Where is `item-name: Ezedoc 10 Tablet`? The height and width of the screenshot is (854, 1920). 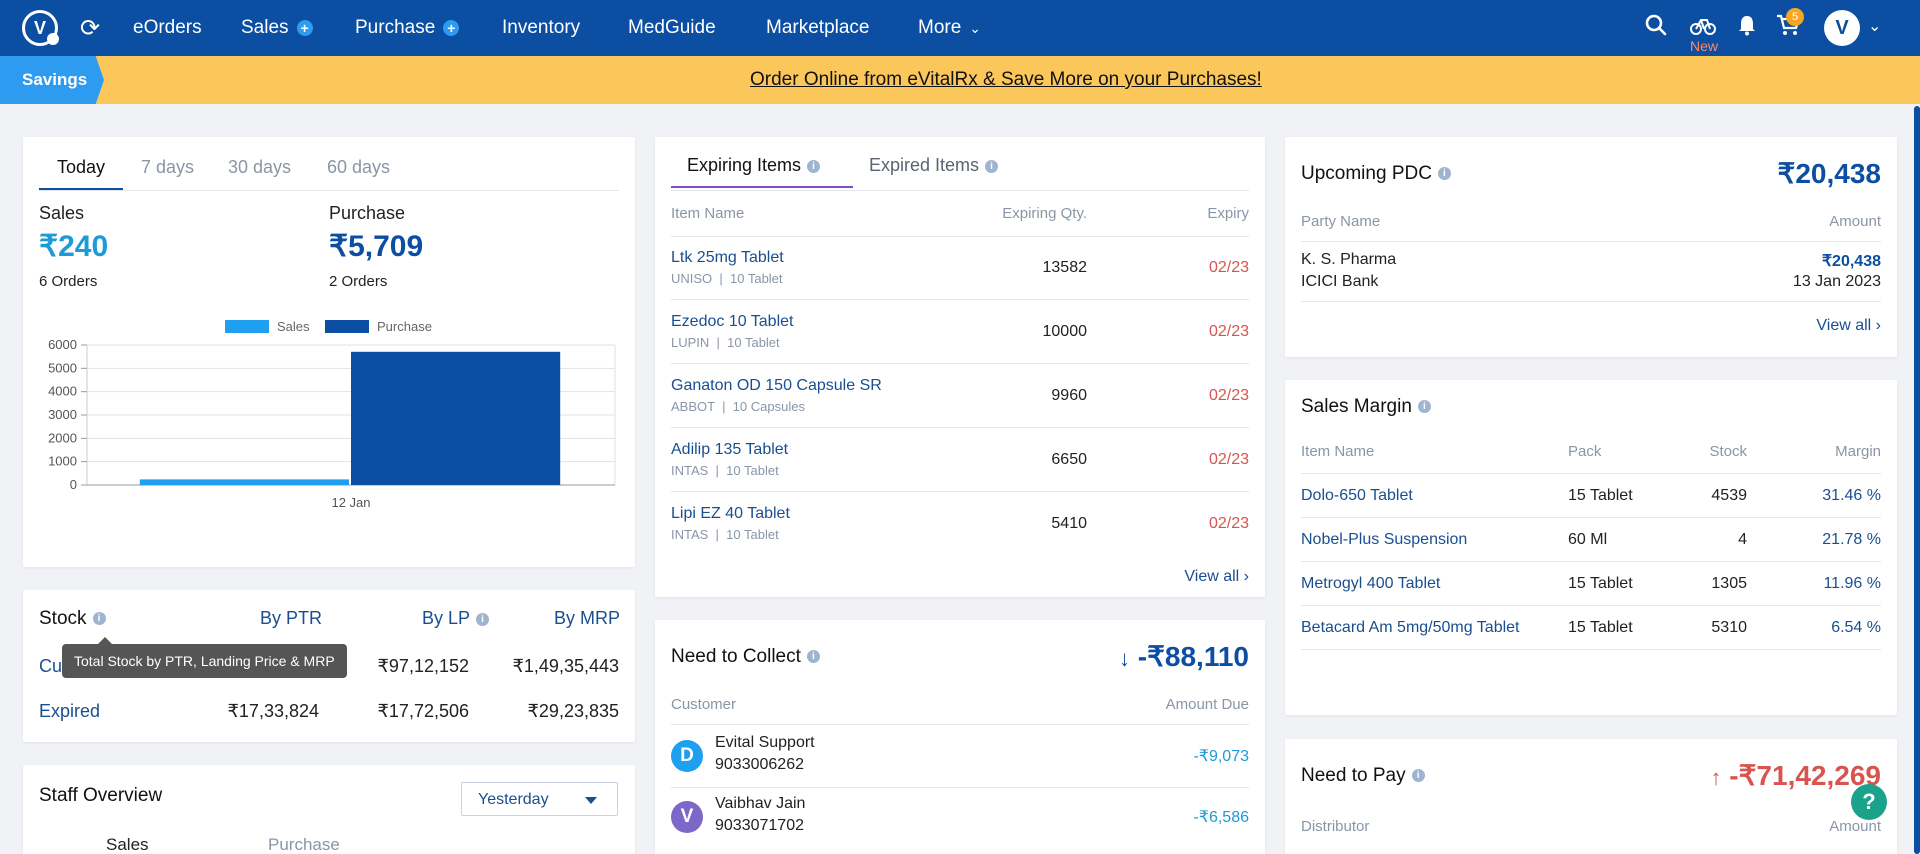
item-name: Ezedoc 10 Tablet is located at coordinates (732, 322).